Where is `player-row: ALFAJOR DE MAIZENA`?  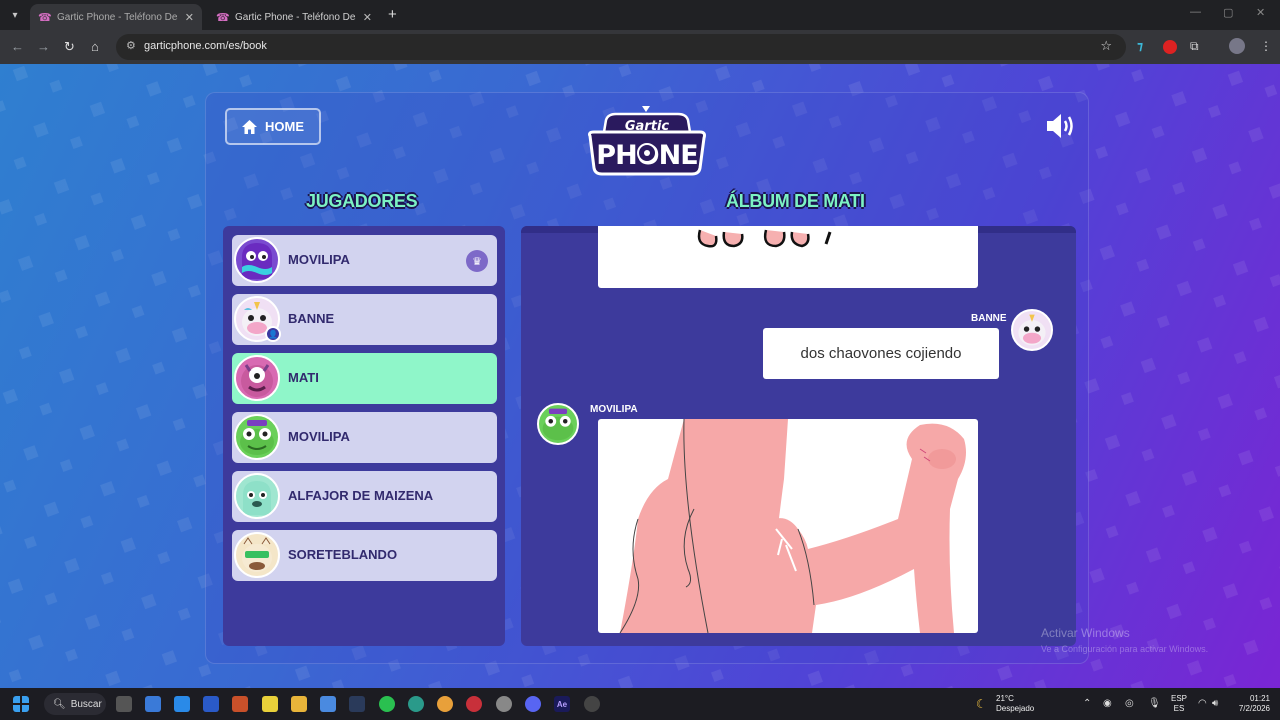
player-row: ALFAJOR DE MAIZENA is located at coordinates (364, 496).